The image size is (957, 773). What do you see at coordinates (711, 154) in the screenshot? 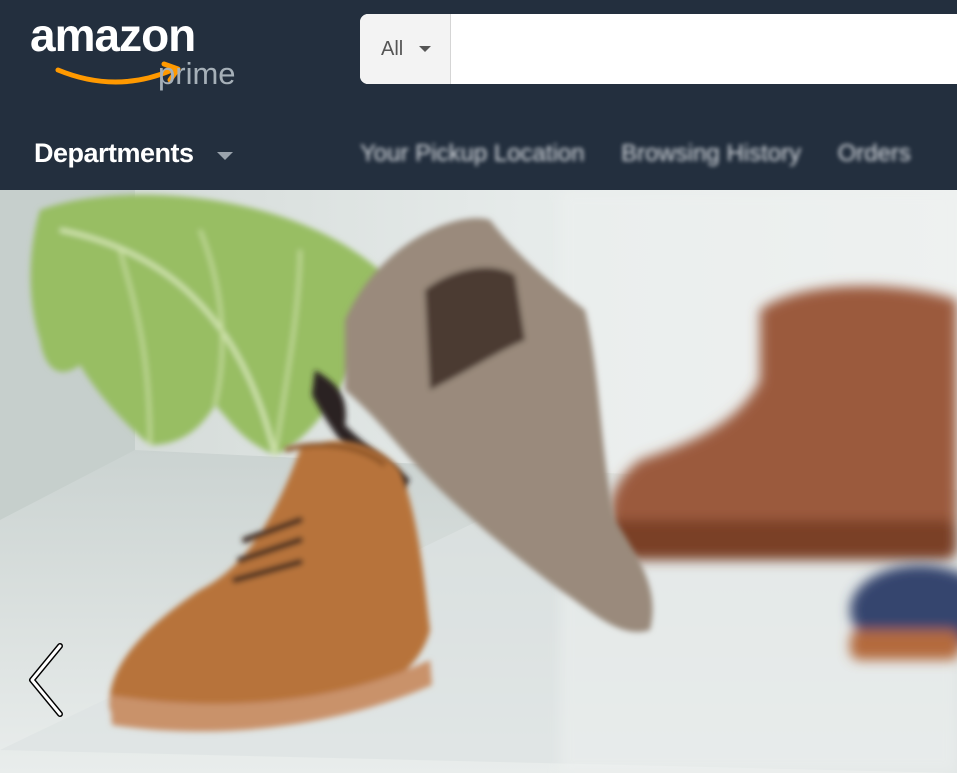
I see `nav-link-history: Browsing History` at bounding box center [711, 154].